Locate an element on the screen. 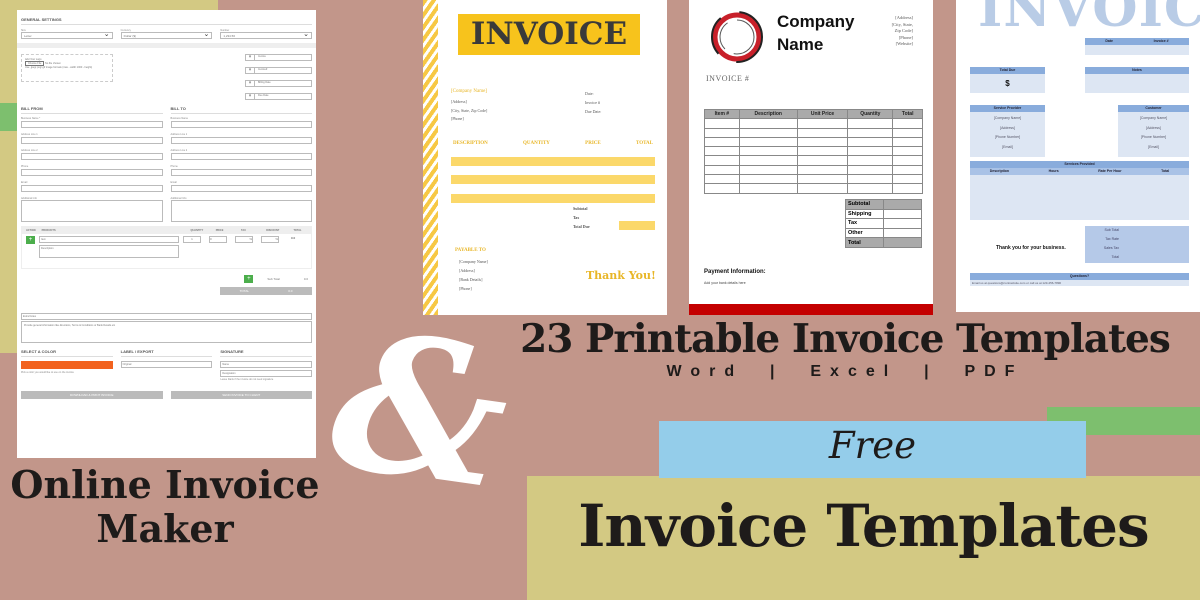 This screenshot has height=600, width=1200. send-invoice-button: SEND INVOICE TO CLIENT is located at coordinates (241, 395).